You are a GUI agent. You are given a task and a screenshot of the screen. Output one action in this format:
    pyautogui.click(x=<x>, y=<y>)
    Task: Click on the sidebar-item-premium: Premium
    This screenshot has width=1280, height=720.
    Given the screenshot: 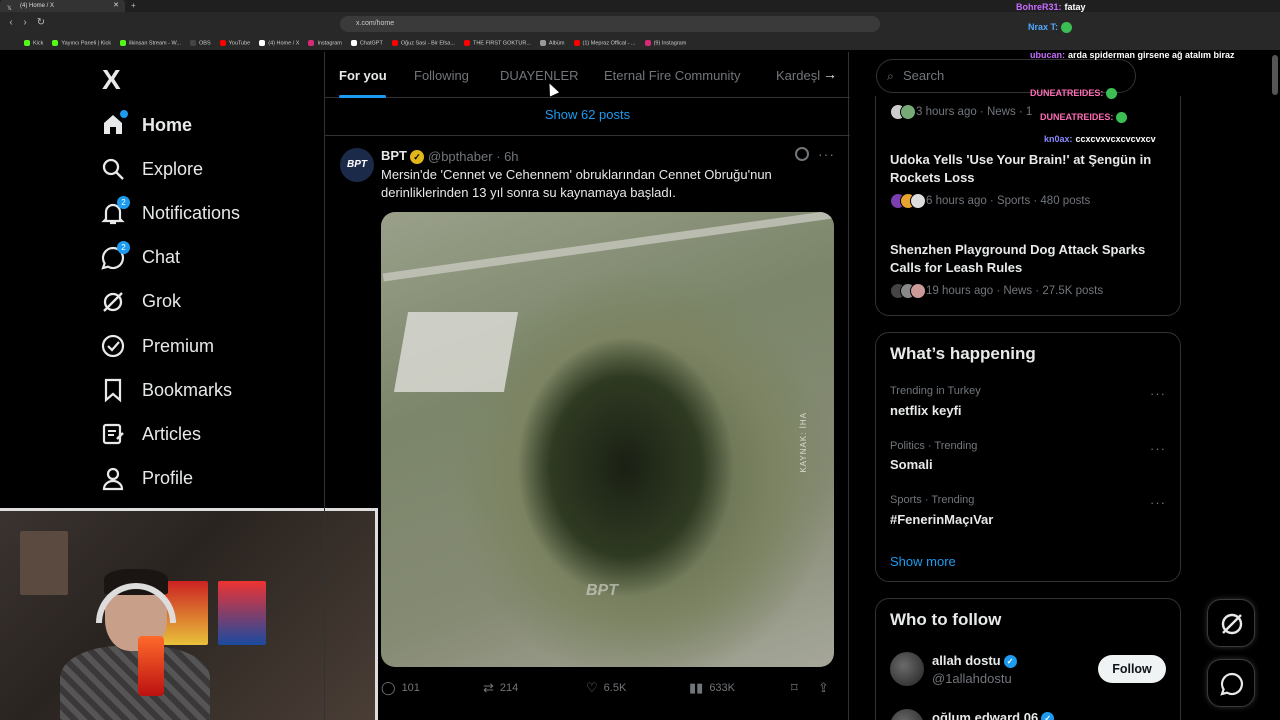 What is the action you would take?
    pyautogui.click(x=157, y=346)
    